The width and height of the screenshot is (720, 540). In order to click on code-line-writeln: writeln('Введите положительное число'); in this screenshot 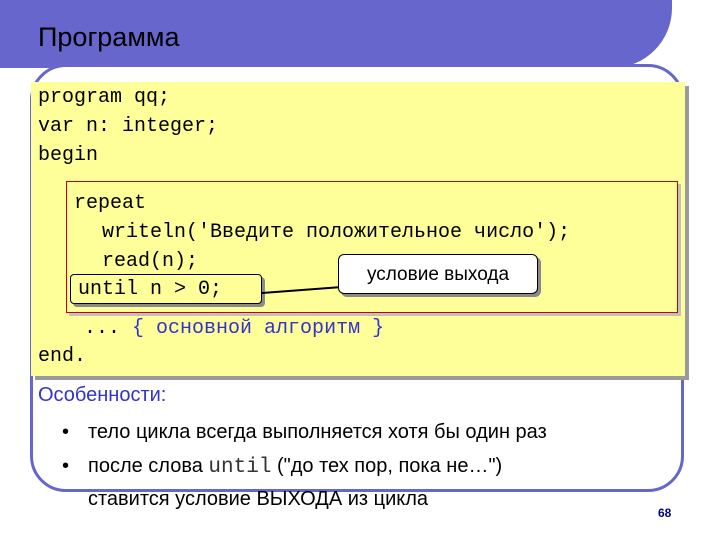, I will do `click(336, 232)`.